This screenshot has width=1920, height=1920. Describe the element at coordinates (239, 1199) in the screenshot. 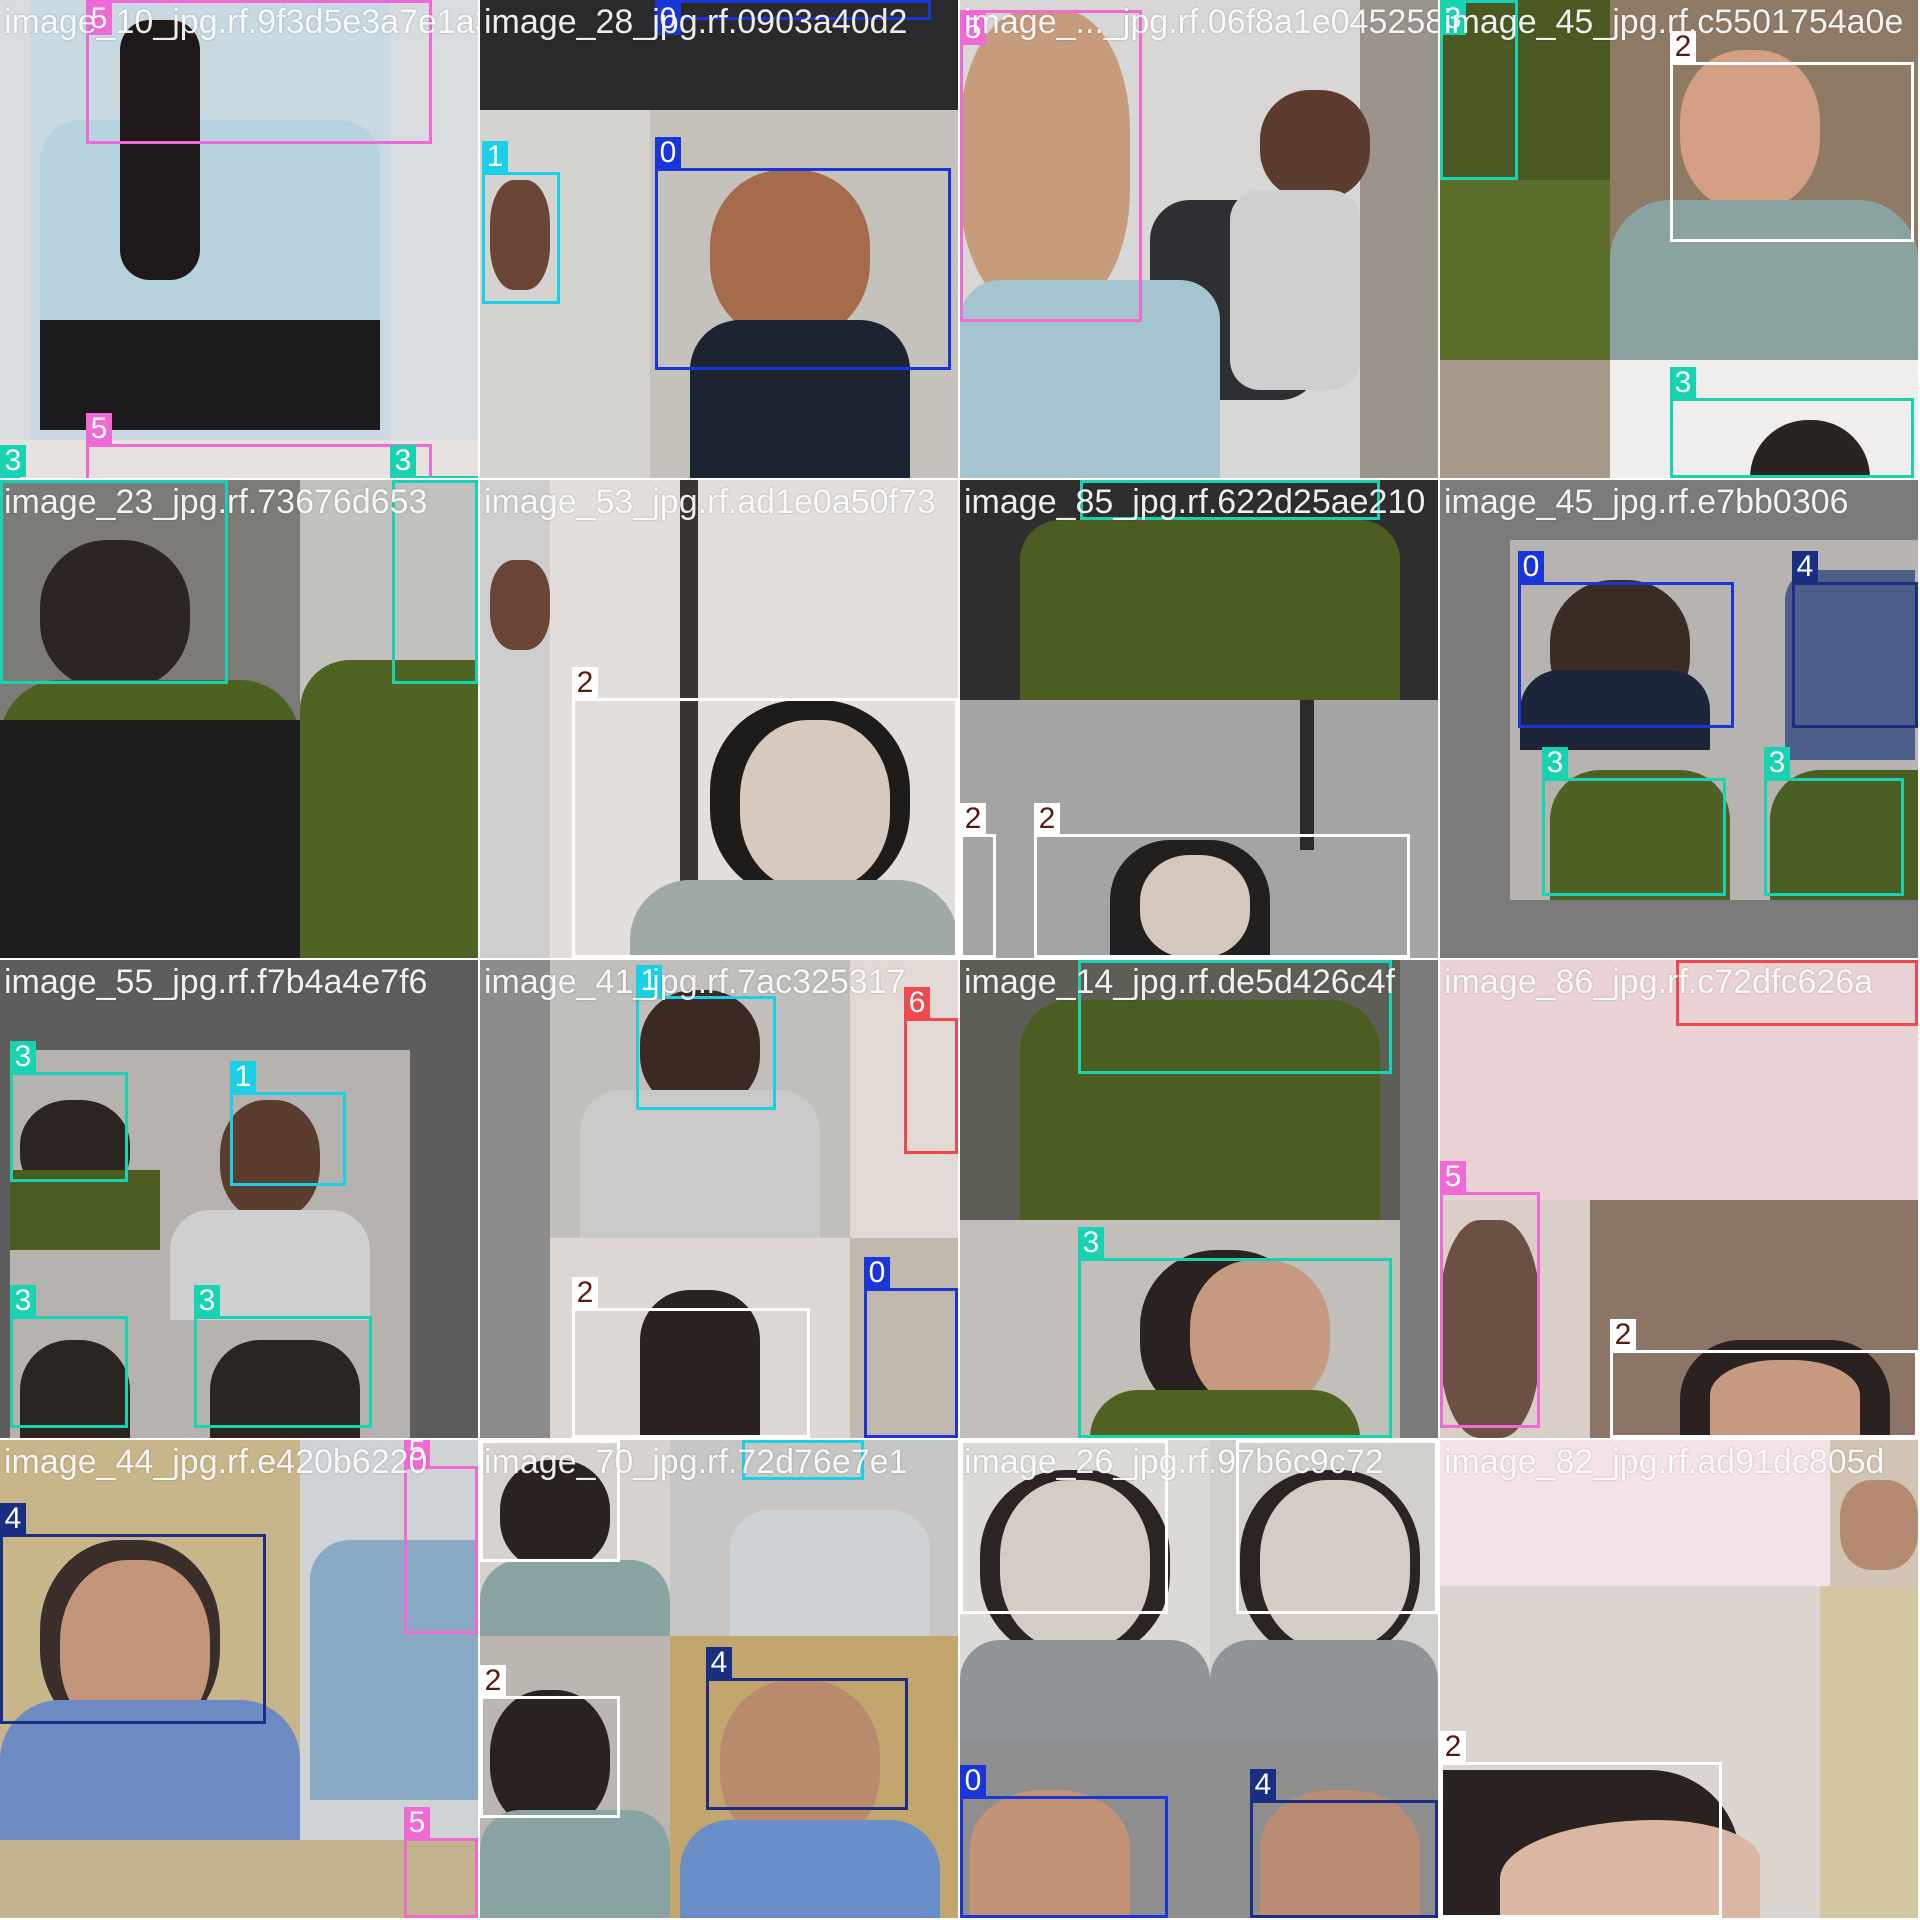

I see `mosaic-tile: image_55_jpg.rf.f7b4a4e7f6 3 1 3 3` at that location.